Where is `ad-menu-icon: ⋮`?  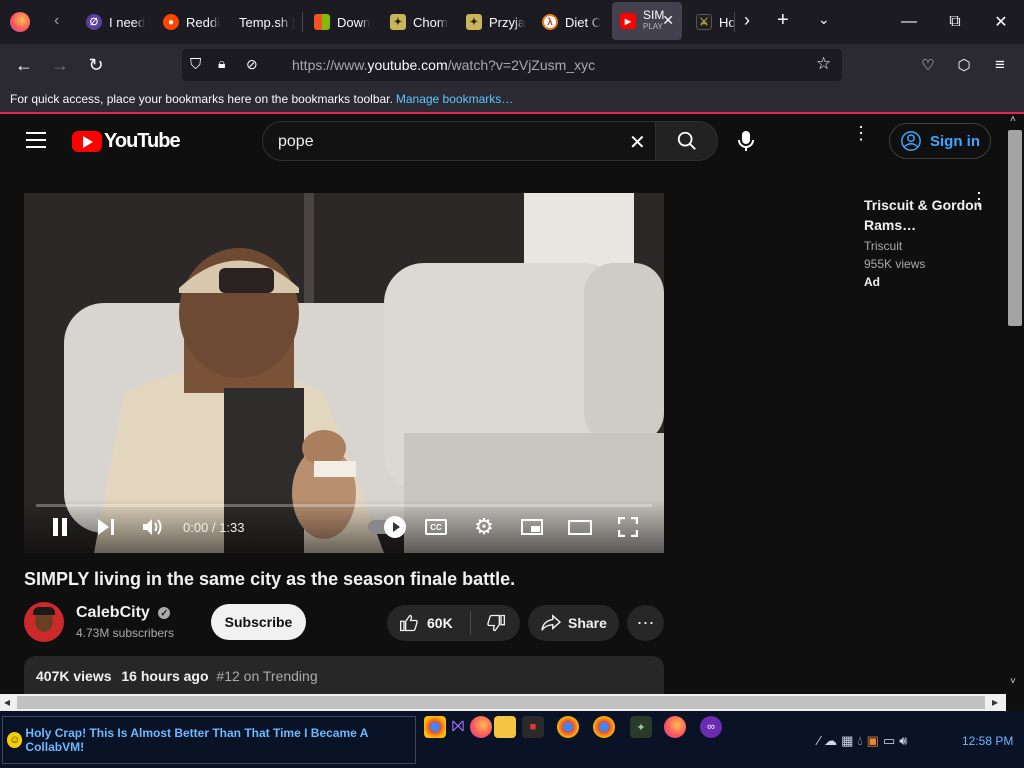
ad-menu-icon: ⋮ is located at coordinates (979, 199).